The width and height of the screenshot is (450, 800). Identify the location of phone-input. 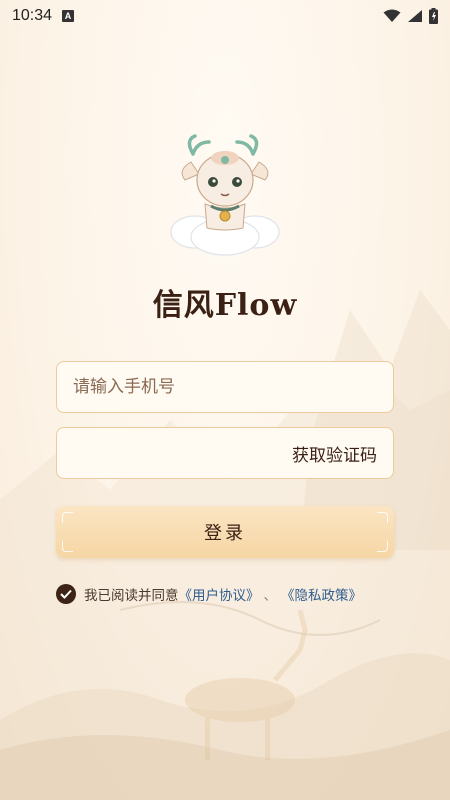
(225, 387).